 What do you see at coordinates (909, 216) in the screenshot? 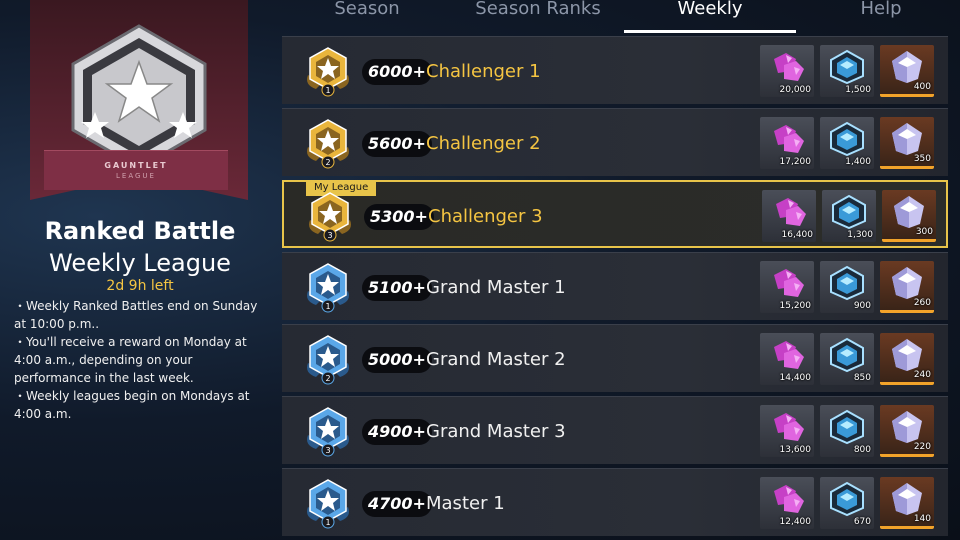
I see `reward-slot: 300` at bounding box center [909, 216].